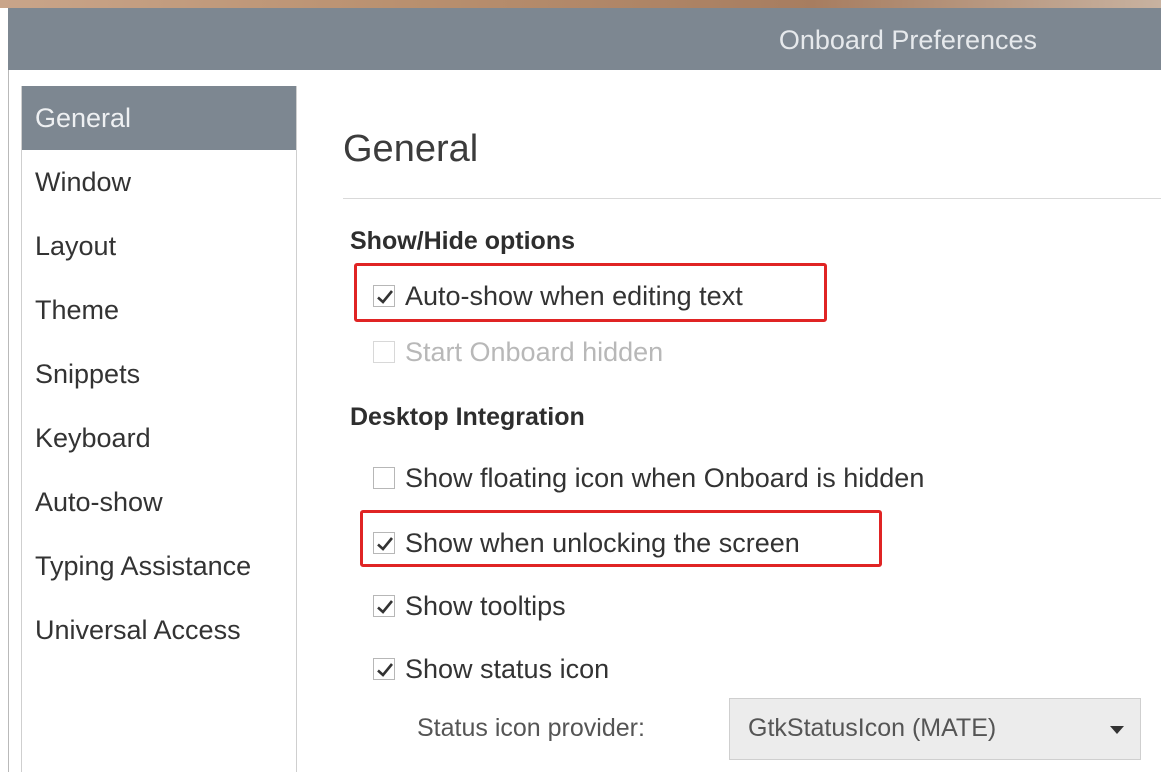 The image size is (1161, 772). I want to click on window-title: Onboard Preferences, so click(907, 40).